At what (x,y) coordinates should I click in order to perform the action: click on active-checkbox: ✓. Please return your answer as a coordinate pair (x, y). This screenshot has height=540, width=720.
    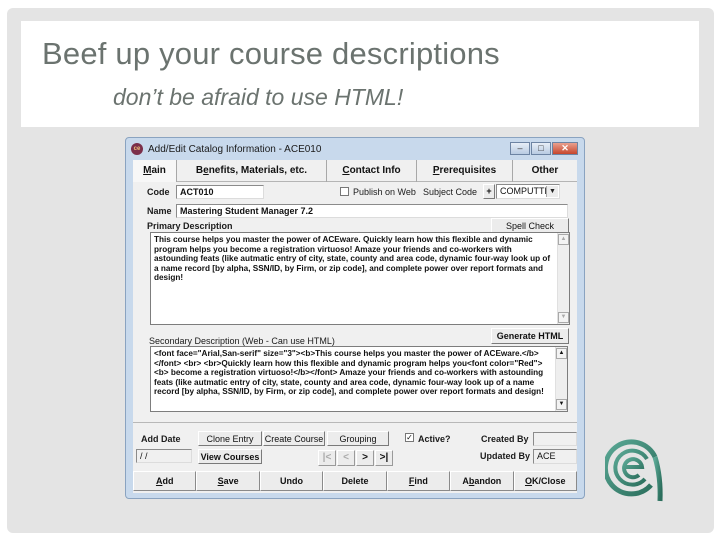
    Looking at the image, I should click on (409, 437).